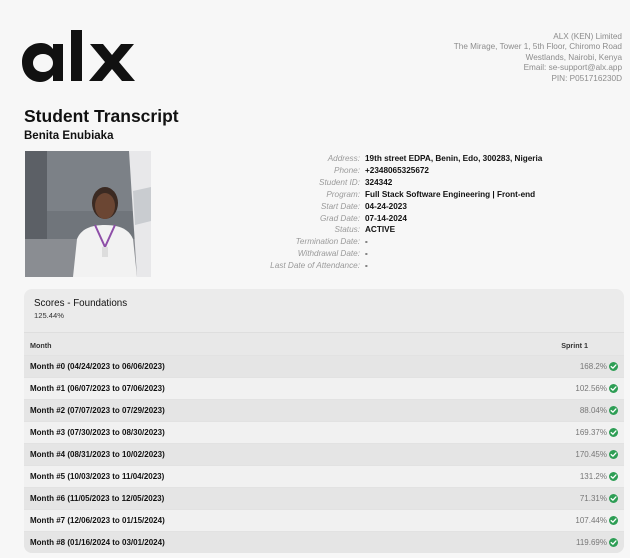 This screenshot has width=630, height=558. Describe the element at coordinates (380, 230) in the screenshot. I see `detail-value: ACTIVE` at that location.